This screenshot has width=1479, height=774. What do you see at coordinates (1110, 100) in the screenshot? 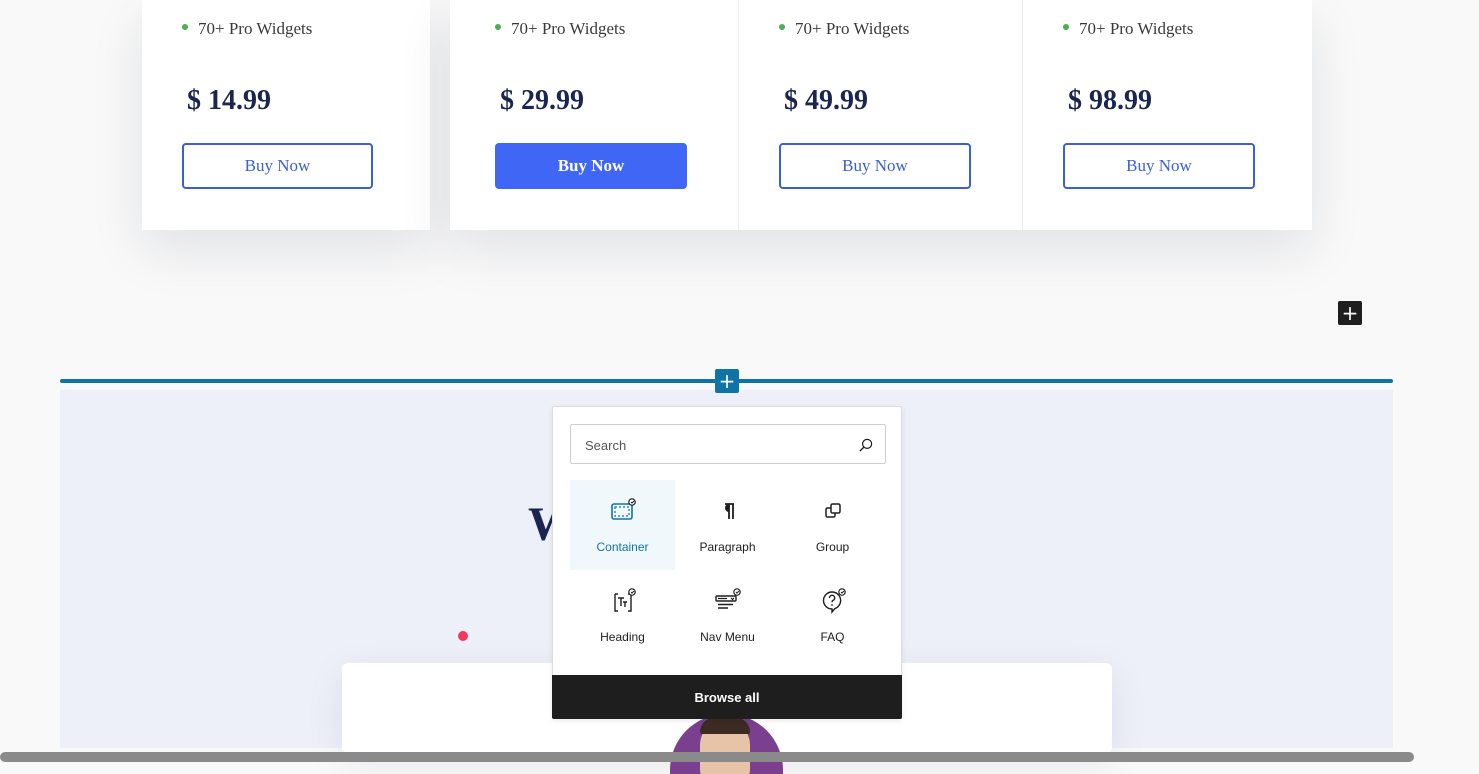
I see `price: $ 98.99` at bounding box center [1110, 100].